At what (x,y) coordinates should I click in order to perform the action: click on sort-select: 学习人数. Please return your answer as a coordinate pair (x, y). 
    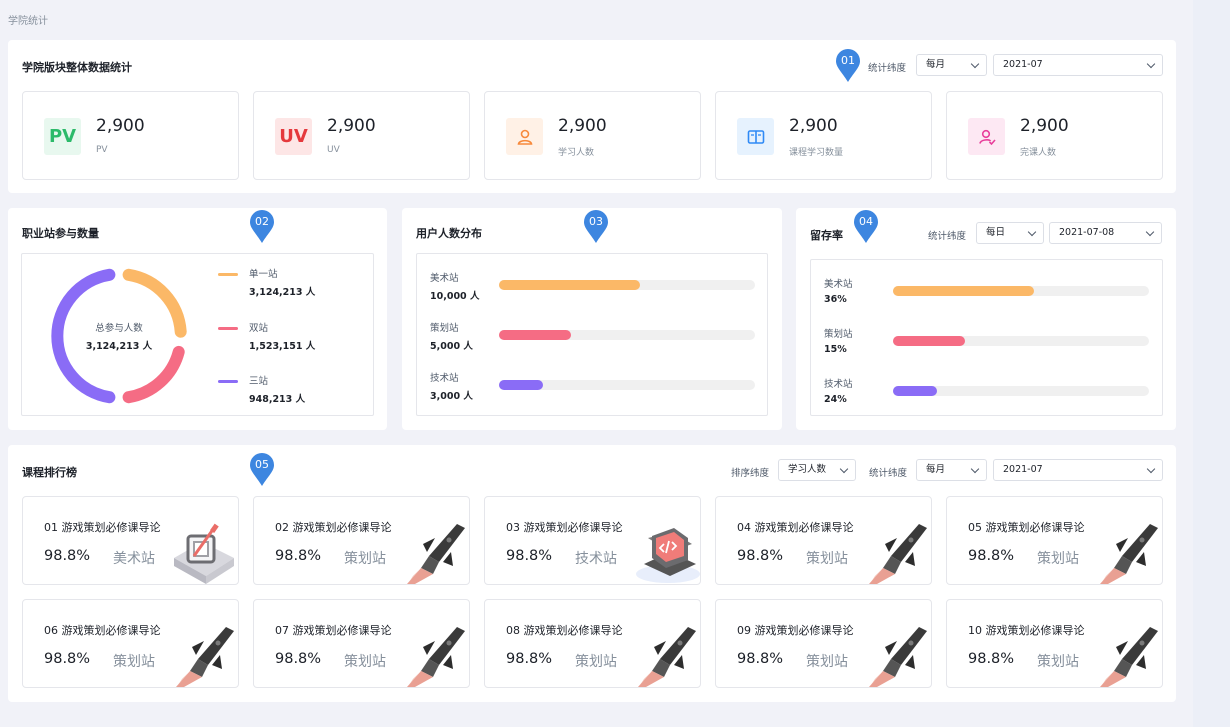
    Looking at the image, I should click on (817, 470).